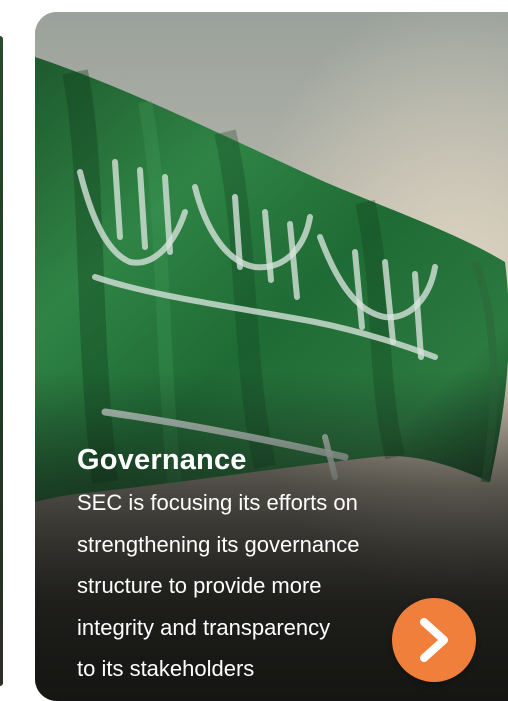  I want to click on description-line: structure to provide more, so click(199, 586).